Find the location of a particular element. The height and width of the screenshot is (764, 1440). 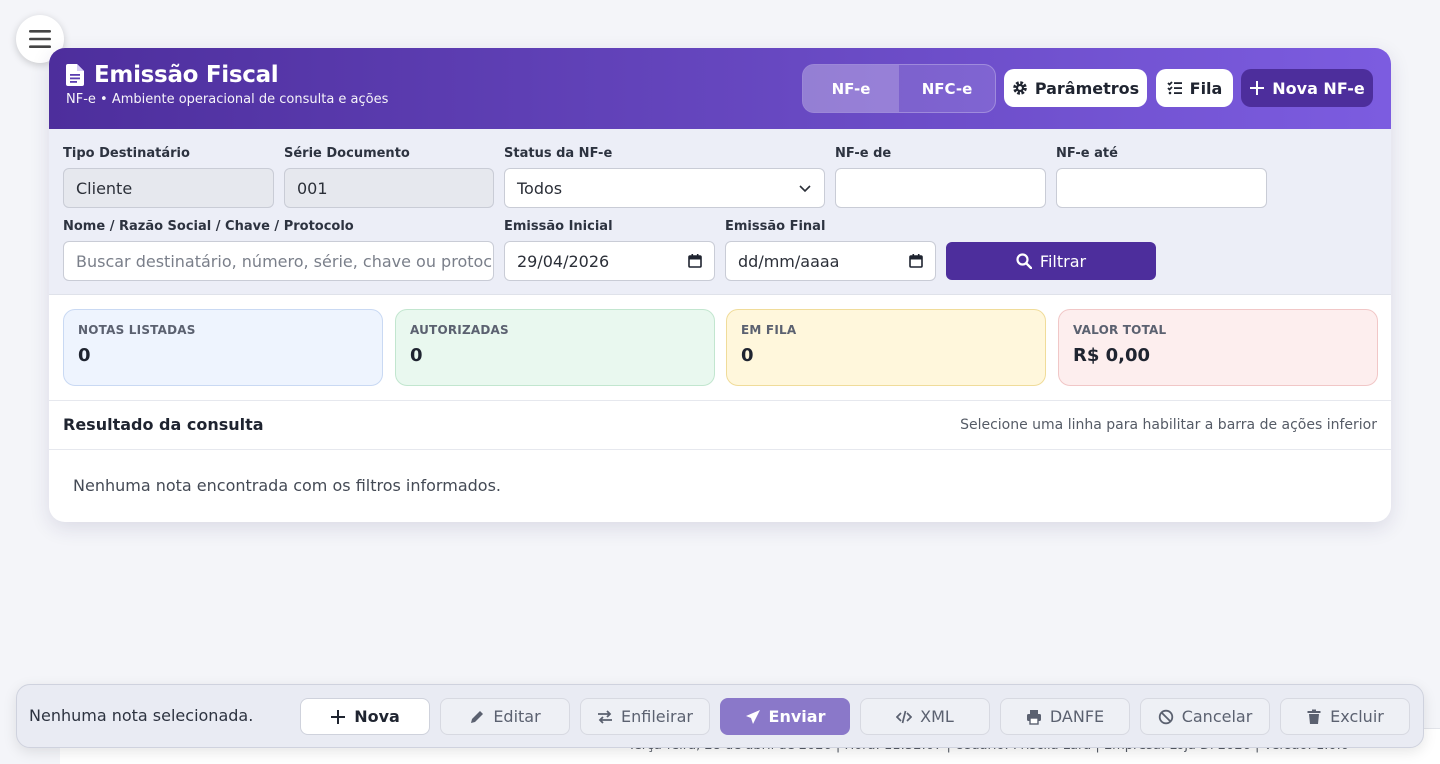

new-button: Nova is located at coordinates (365, 716).